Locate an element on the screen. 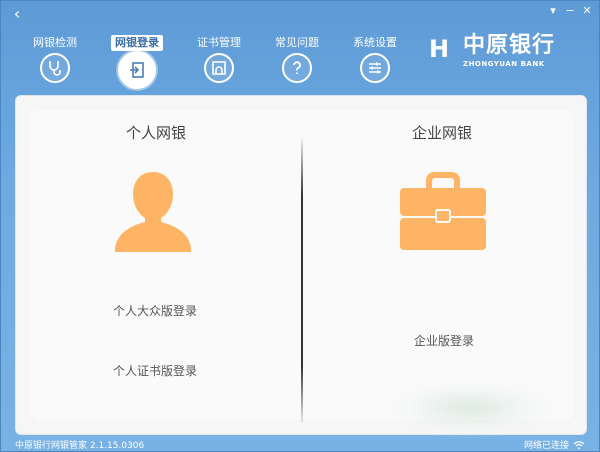  nav-item-login: 网银登录 is located at coordinates (137, 62).